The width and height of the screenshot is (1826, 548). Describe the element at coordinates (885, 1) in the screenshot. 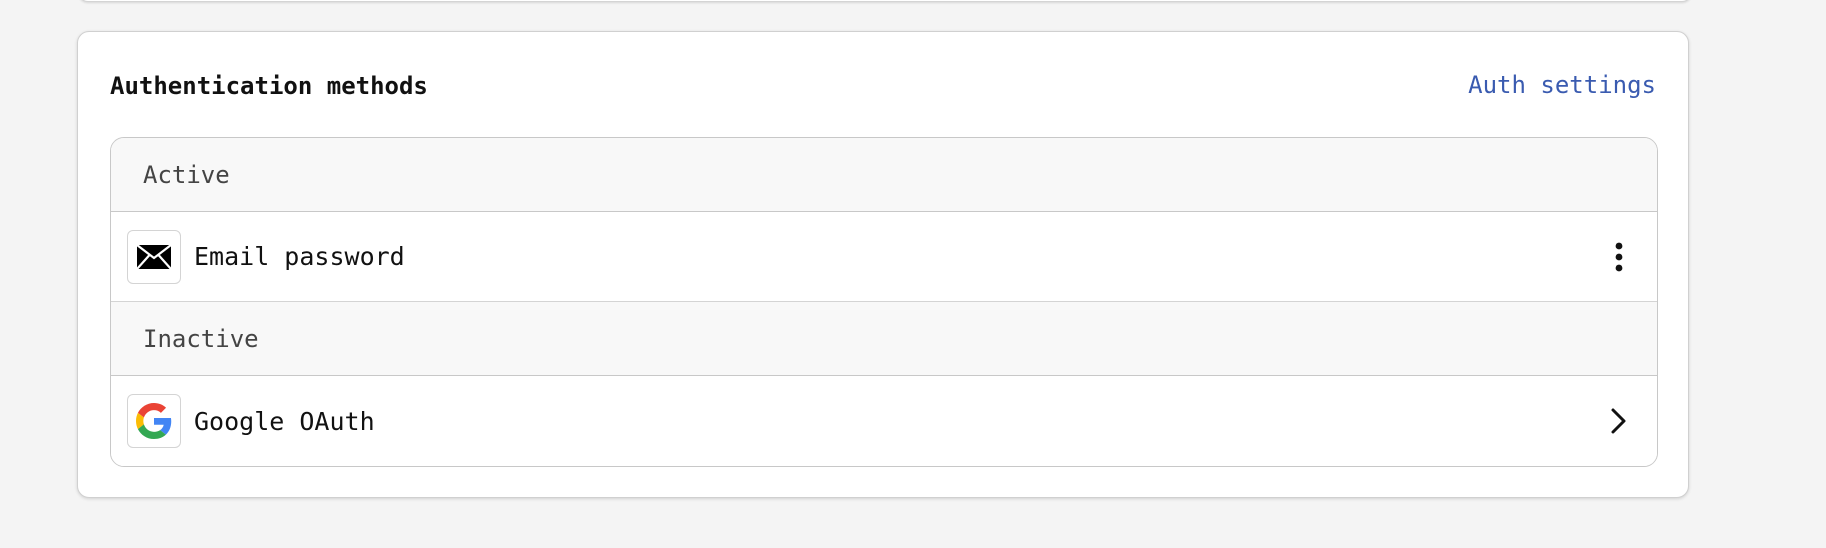

I see `previous-card-edge` at that location.